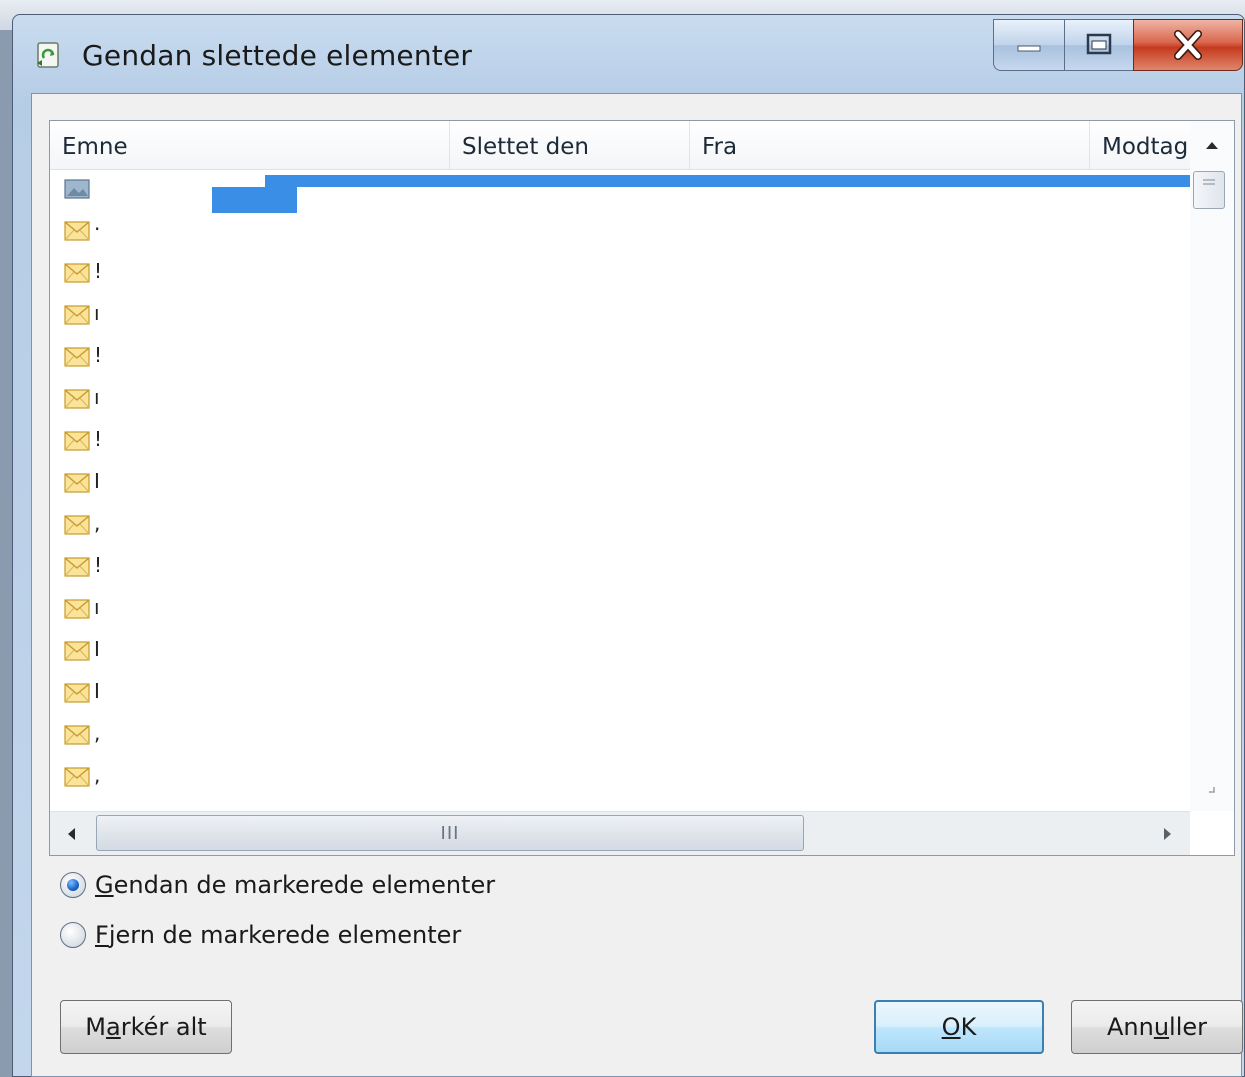 This screenshot has height=1077, width=1245. I want to click on window-title: Gendan slettede elementer, so click(277, 55).